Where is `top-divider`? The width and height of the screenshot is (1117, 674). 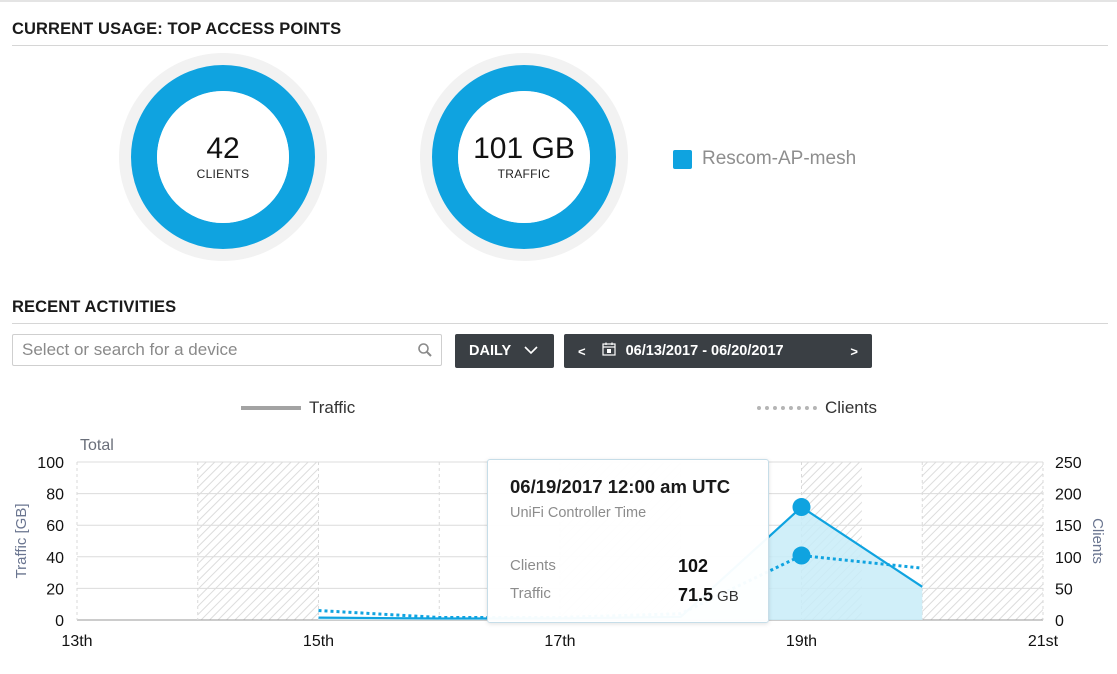 top-divider is located at coordinates (558, 1).